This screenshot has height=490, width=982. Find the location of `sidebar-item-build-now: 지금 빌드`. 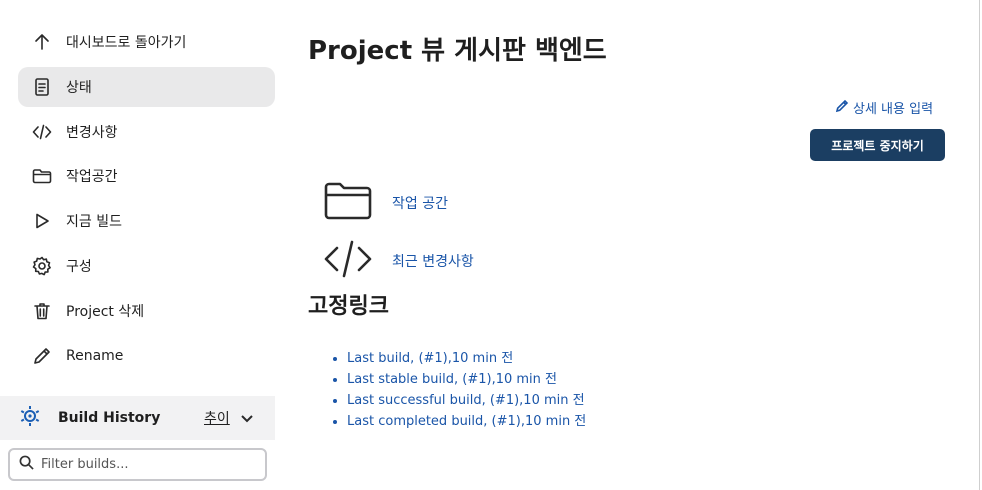

sidebar-item-build-now: 지금 빌드 is located at coordinates (146, 221).